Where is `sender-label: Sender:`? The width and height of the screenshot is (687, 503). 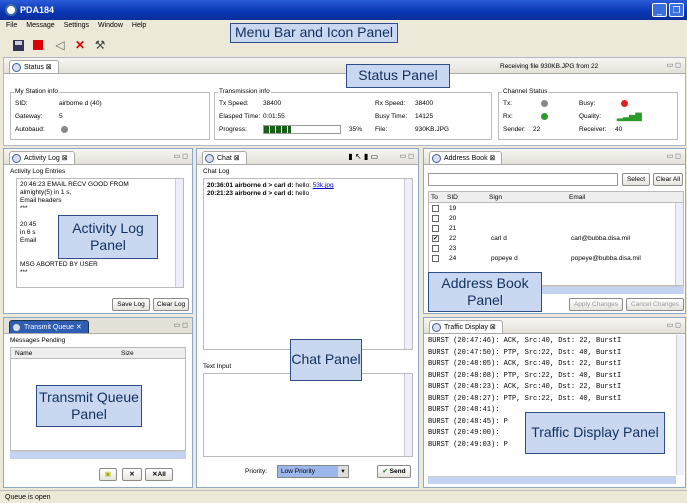
sender-label: Sender: is located at coordinates (514, 129).